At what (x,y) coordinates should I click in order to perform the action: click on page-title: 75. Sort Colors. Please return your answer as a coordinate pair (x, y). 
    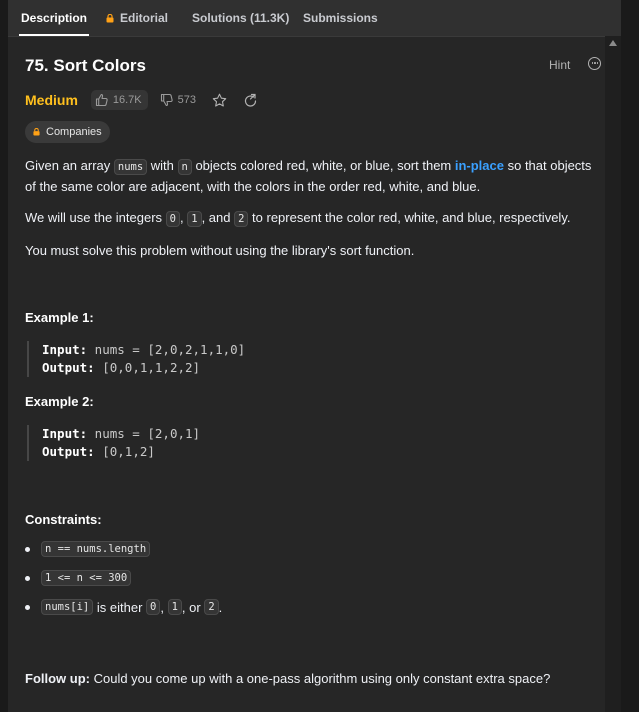
    Looking at the image, I should click on (85, 65).